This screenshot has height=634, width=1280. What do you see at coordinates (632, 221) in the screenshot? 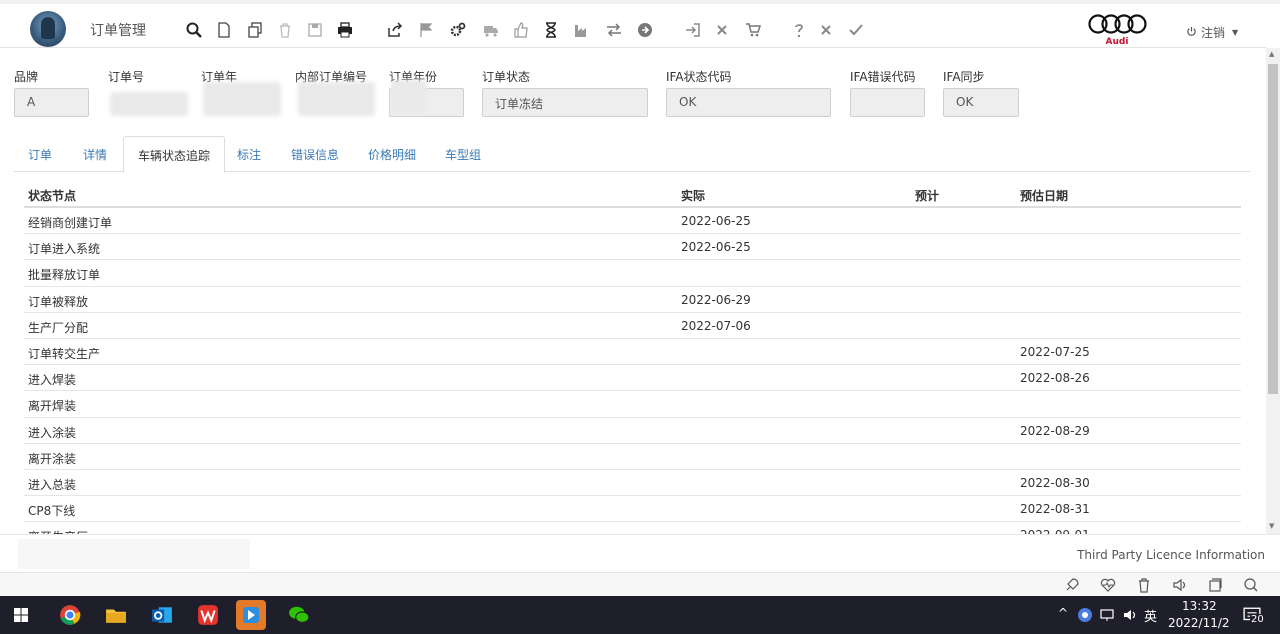
I see `table-row: 经销商创建订单 2022-06-25` at bounding box center [632, 221].